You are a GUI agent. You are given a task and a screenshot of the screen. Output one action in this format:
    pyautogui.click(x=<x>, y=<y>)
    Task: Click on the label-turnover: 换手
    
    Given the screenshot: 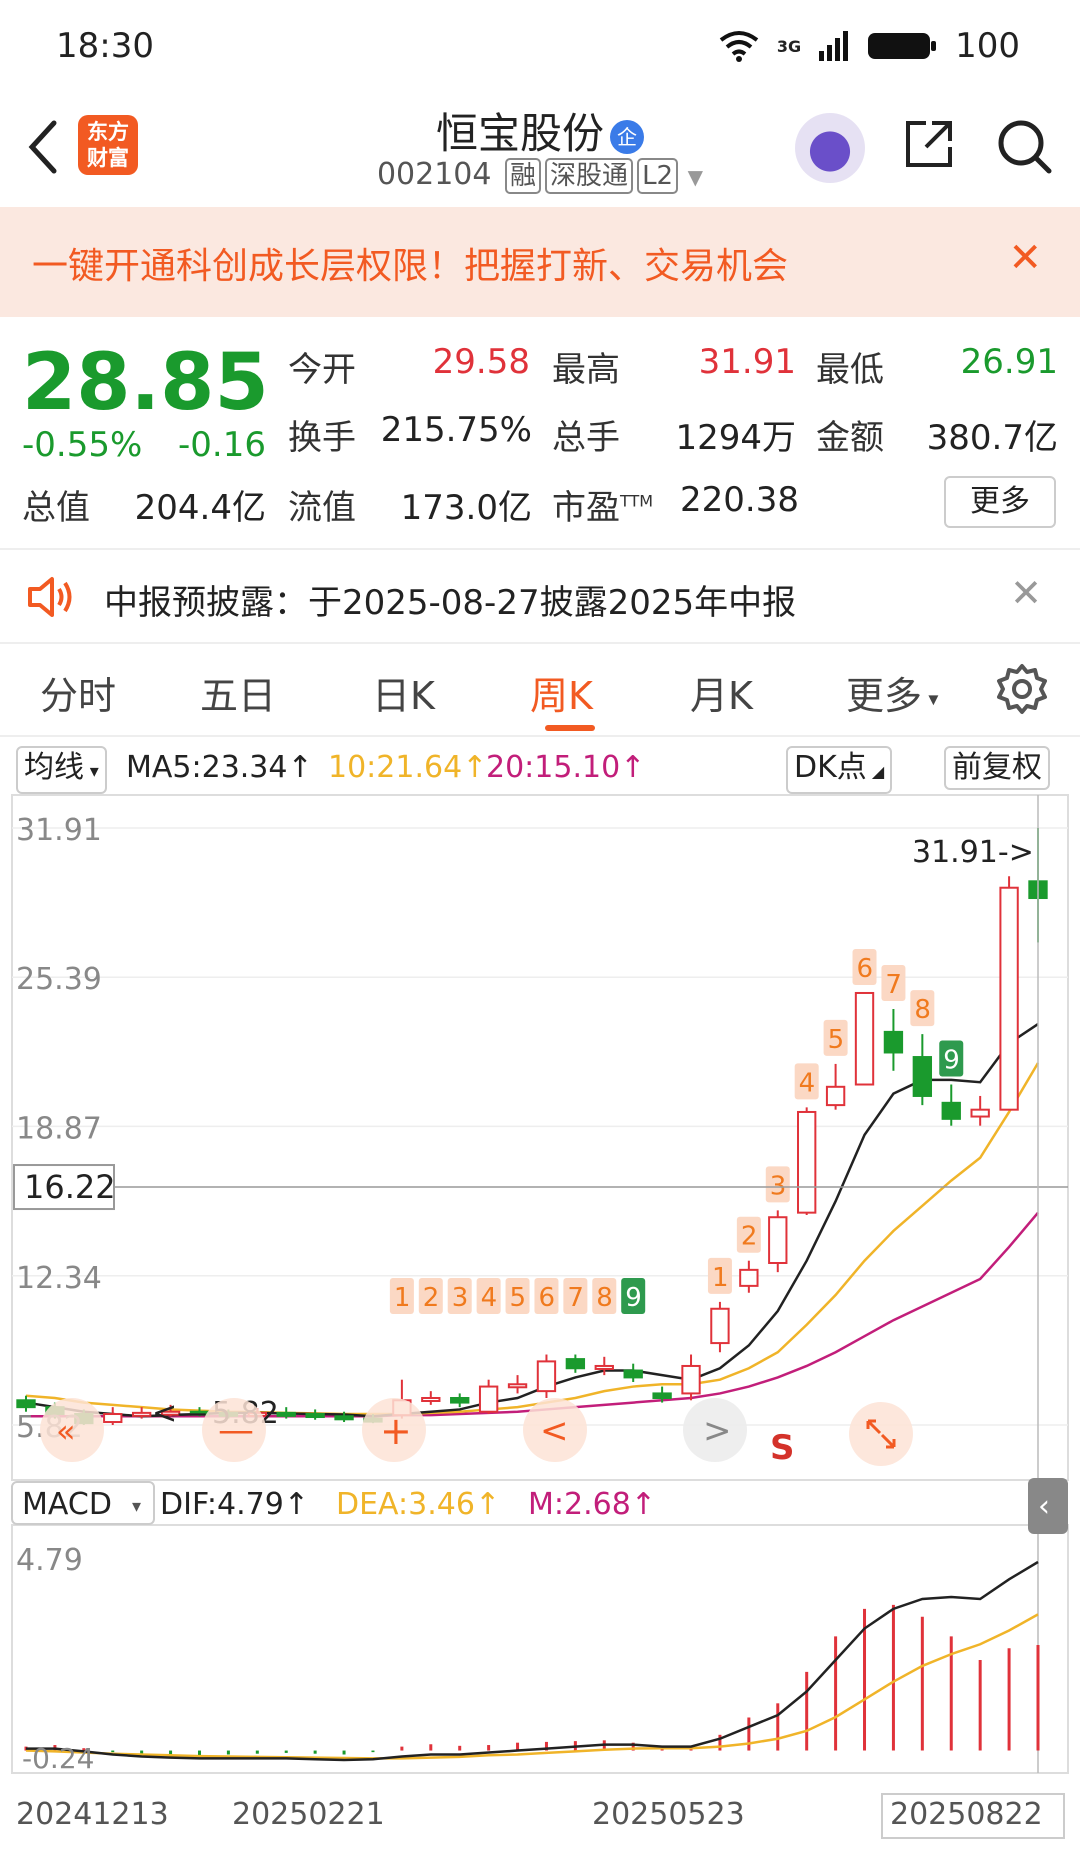 What is the action you would take?
    pyautogui.click(x=322, y=438)
    